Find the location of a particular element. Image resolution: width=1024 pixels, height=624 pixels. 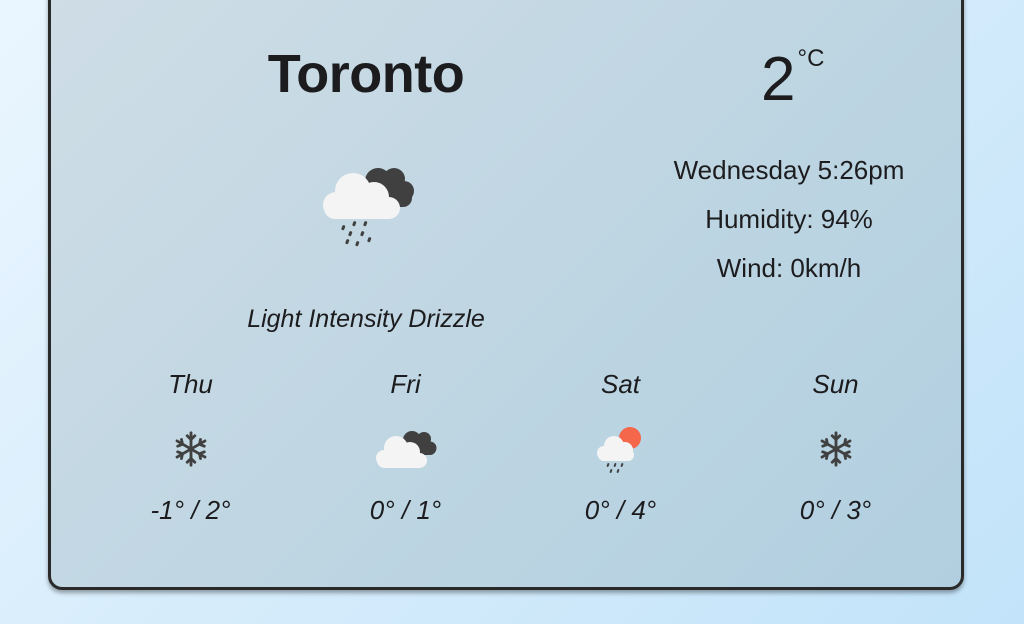

forecast-day: Thu -1° / 2° is located at coordinates (190, 447).